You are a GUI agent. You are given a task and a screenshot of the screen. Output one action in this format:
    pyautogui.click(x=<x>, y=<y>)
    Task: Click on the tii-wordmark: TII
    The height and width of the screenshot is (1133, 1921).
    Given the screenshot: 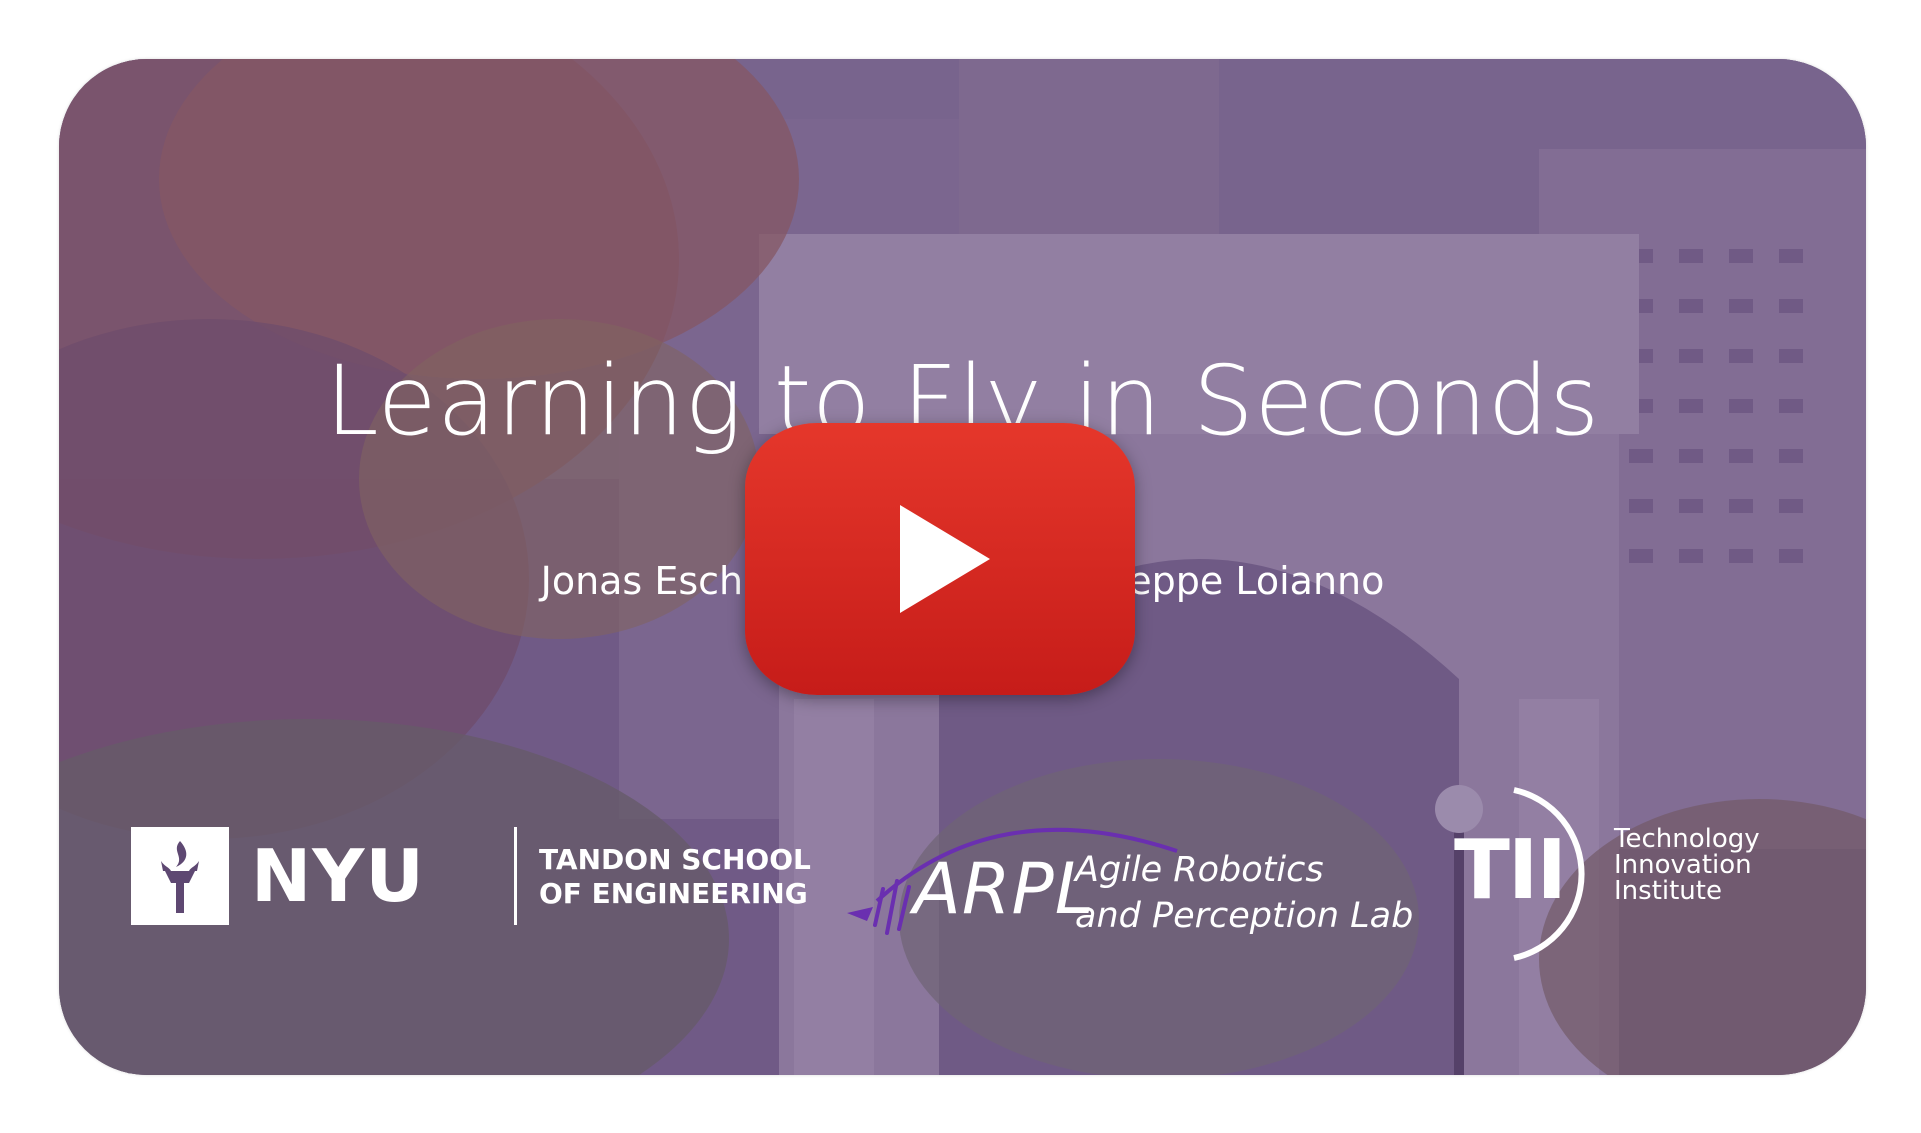 What is the action you would take?
    pyautogui.click(x=1510, y=870)
    